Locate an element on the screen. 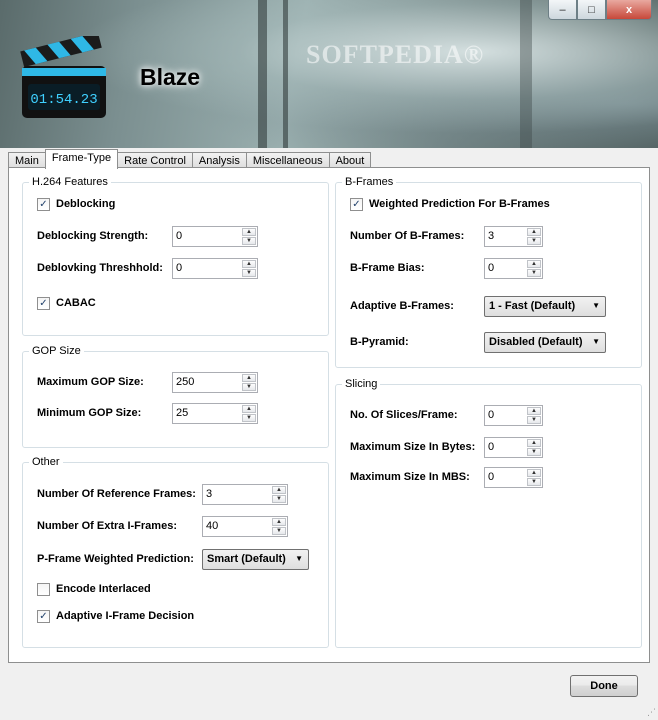 The height and width of the screenshot is (720, 658). minimize-button: – is located at coordinates (562, 10).